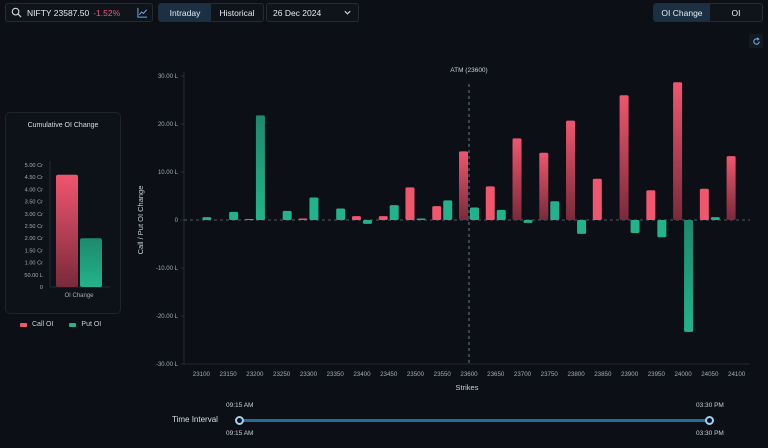  I want to click on time-start-top: 09:15 AM, so click(240, 405).